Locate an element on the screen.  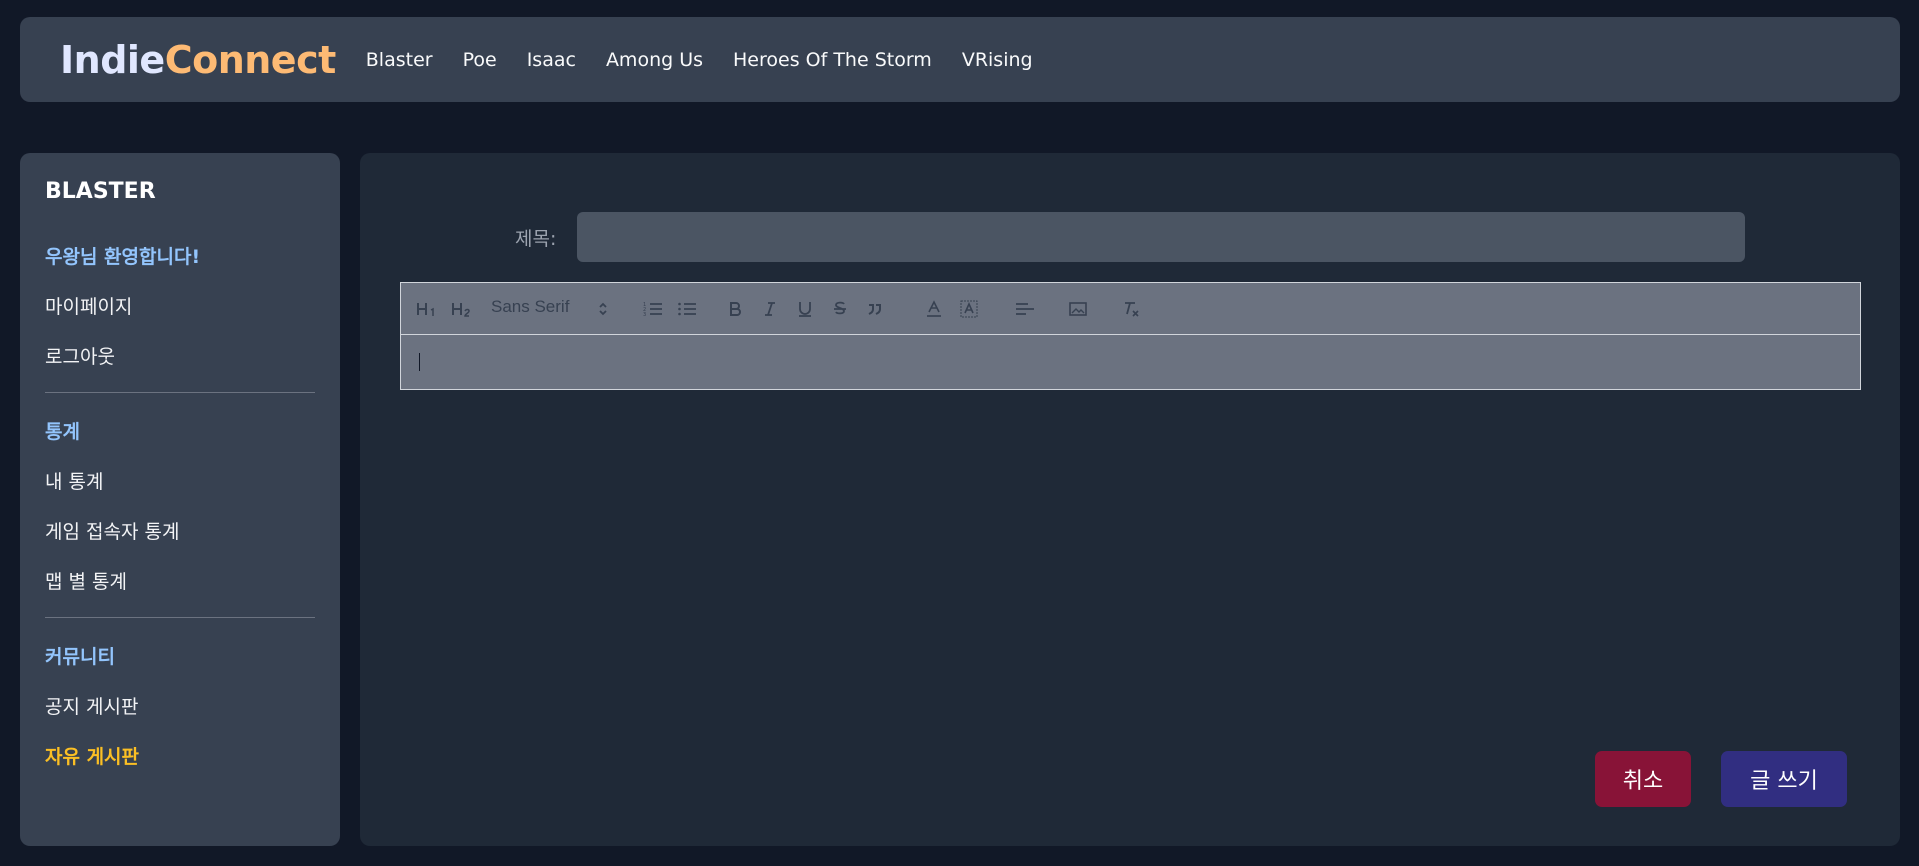
blockquote-icon is located at coordinates (875, 309).